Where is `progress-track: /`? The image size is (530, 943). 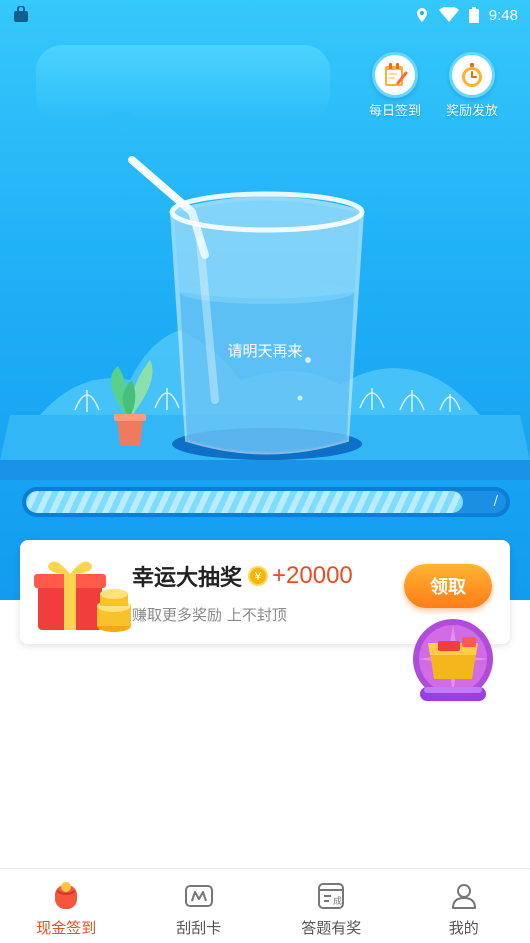 progress-track: / is located at coordinates (266, 502).